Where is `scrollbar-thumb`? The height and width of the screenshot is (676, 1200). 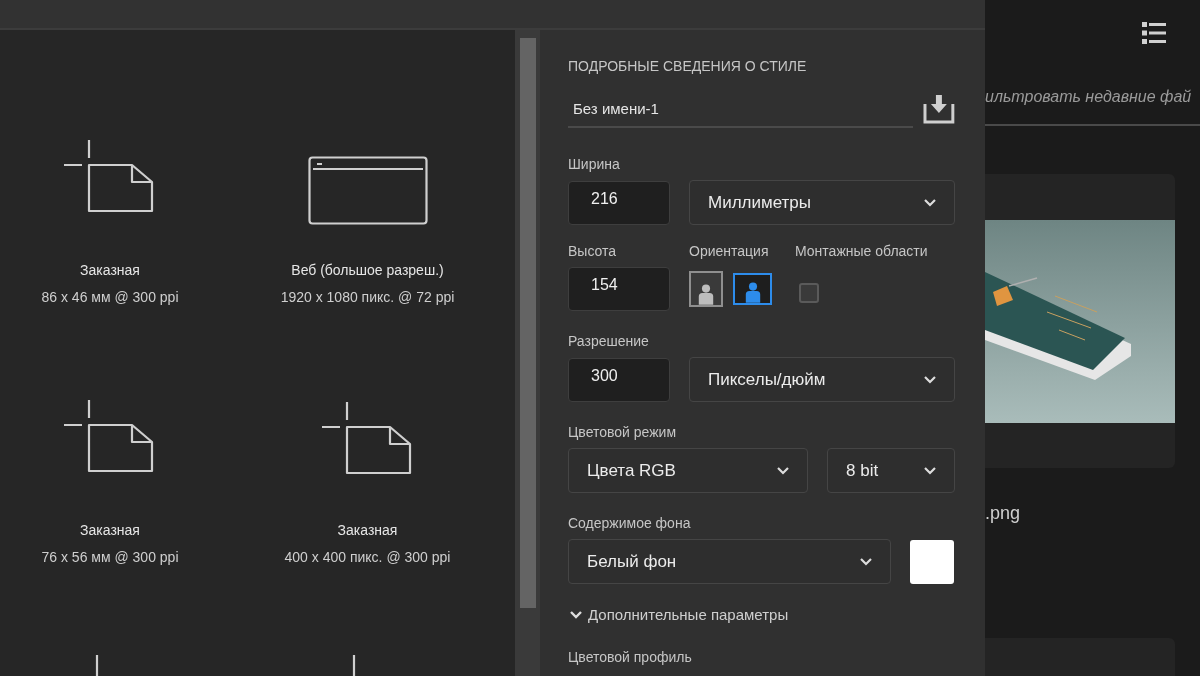
scrollbar-thumb is located at coordinates (527, 323).